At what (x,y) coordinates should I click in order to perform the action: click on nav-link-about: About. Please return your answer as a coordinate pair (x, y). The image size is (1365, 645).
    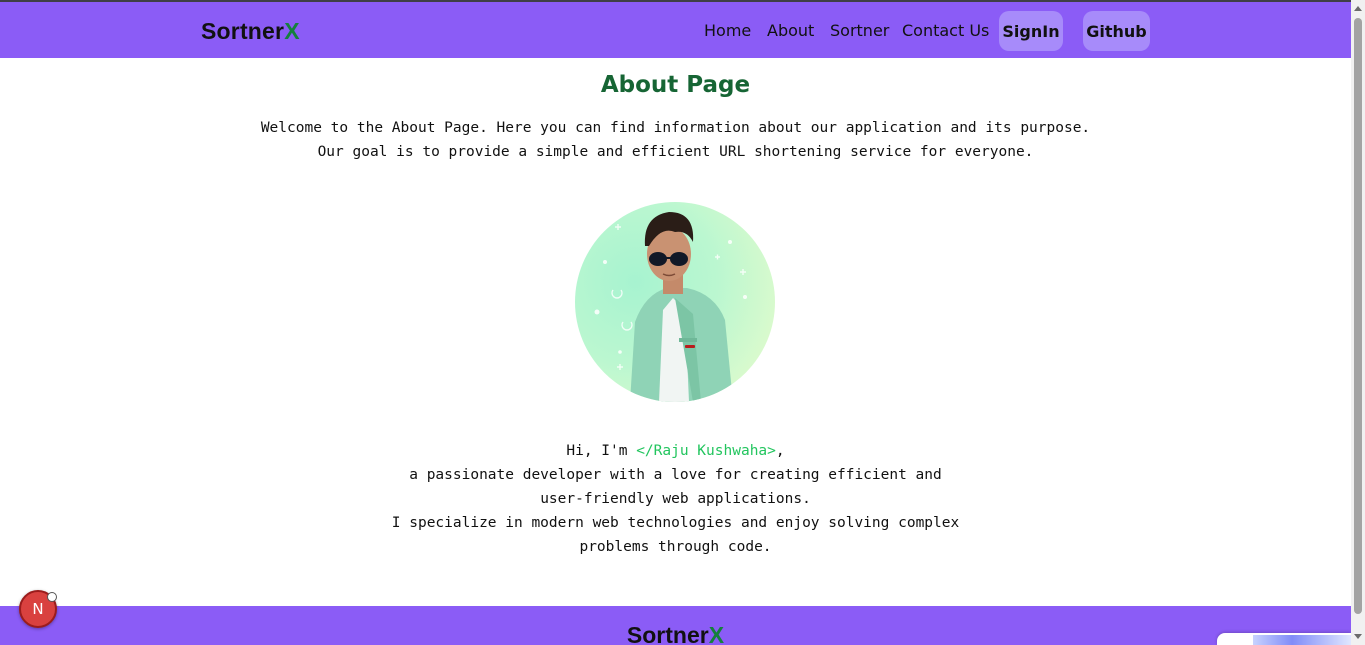
    Looking at the image, I should click on (790, 30).